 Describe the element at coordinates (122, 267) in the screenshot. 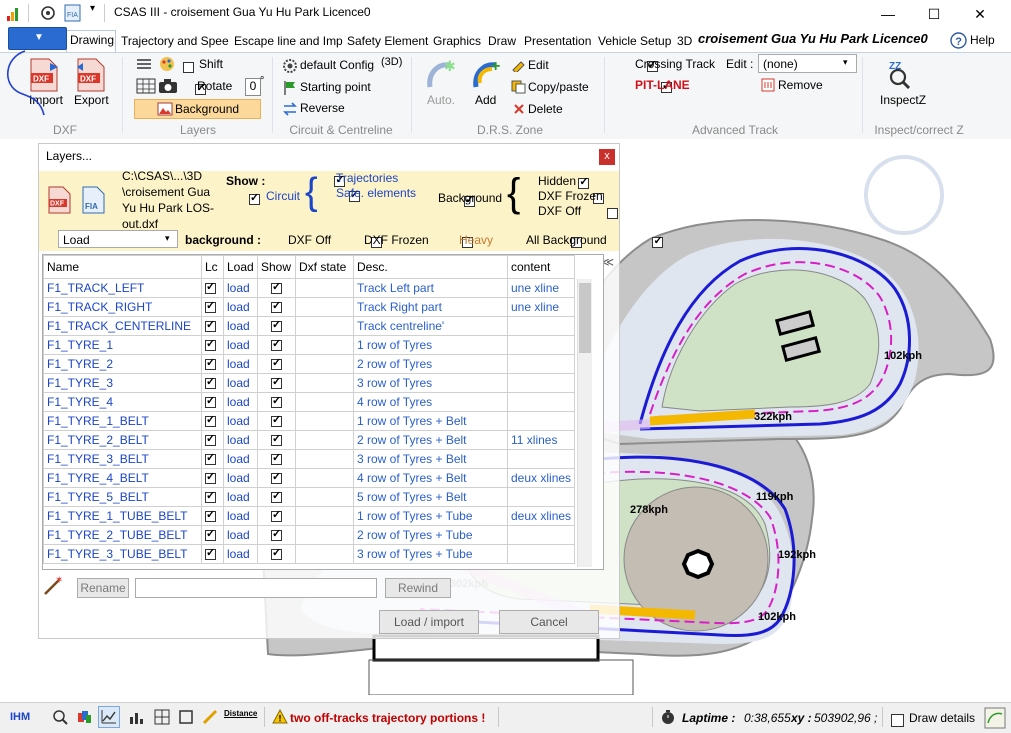

I see `column-header-name: Name` at that location.